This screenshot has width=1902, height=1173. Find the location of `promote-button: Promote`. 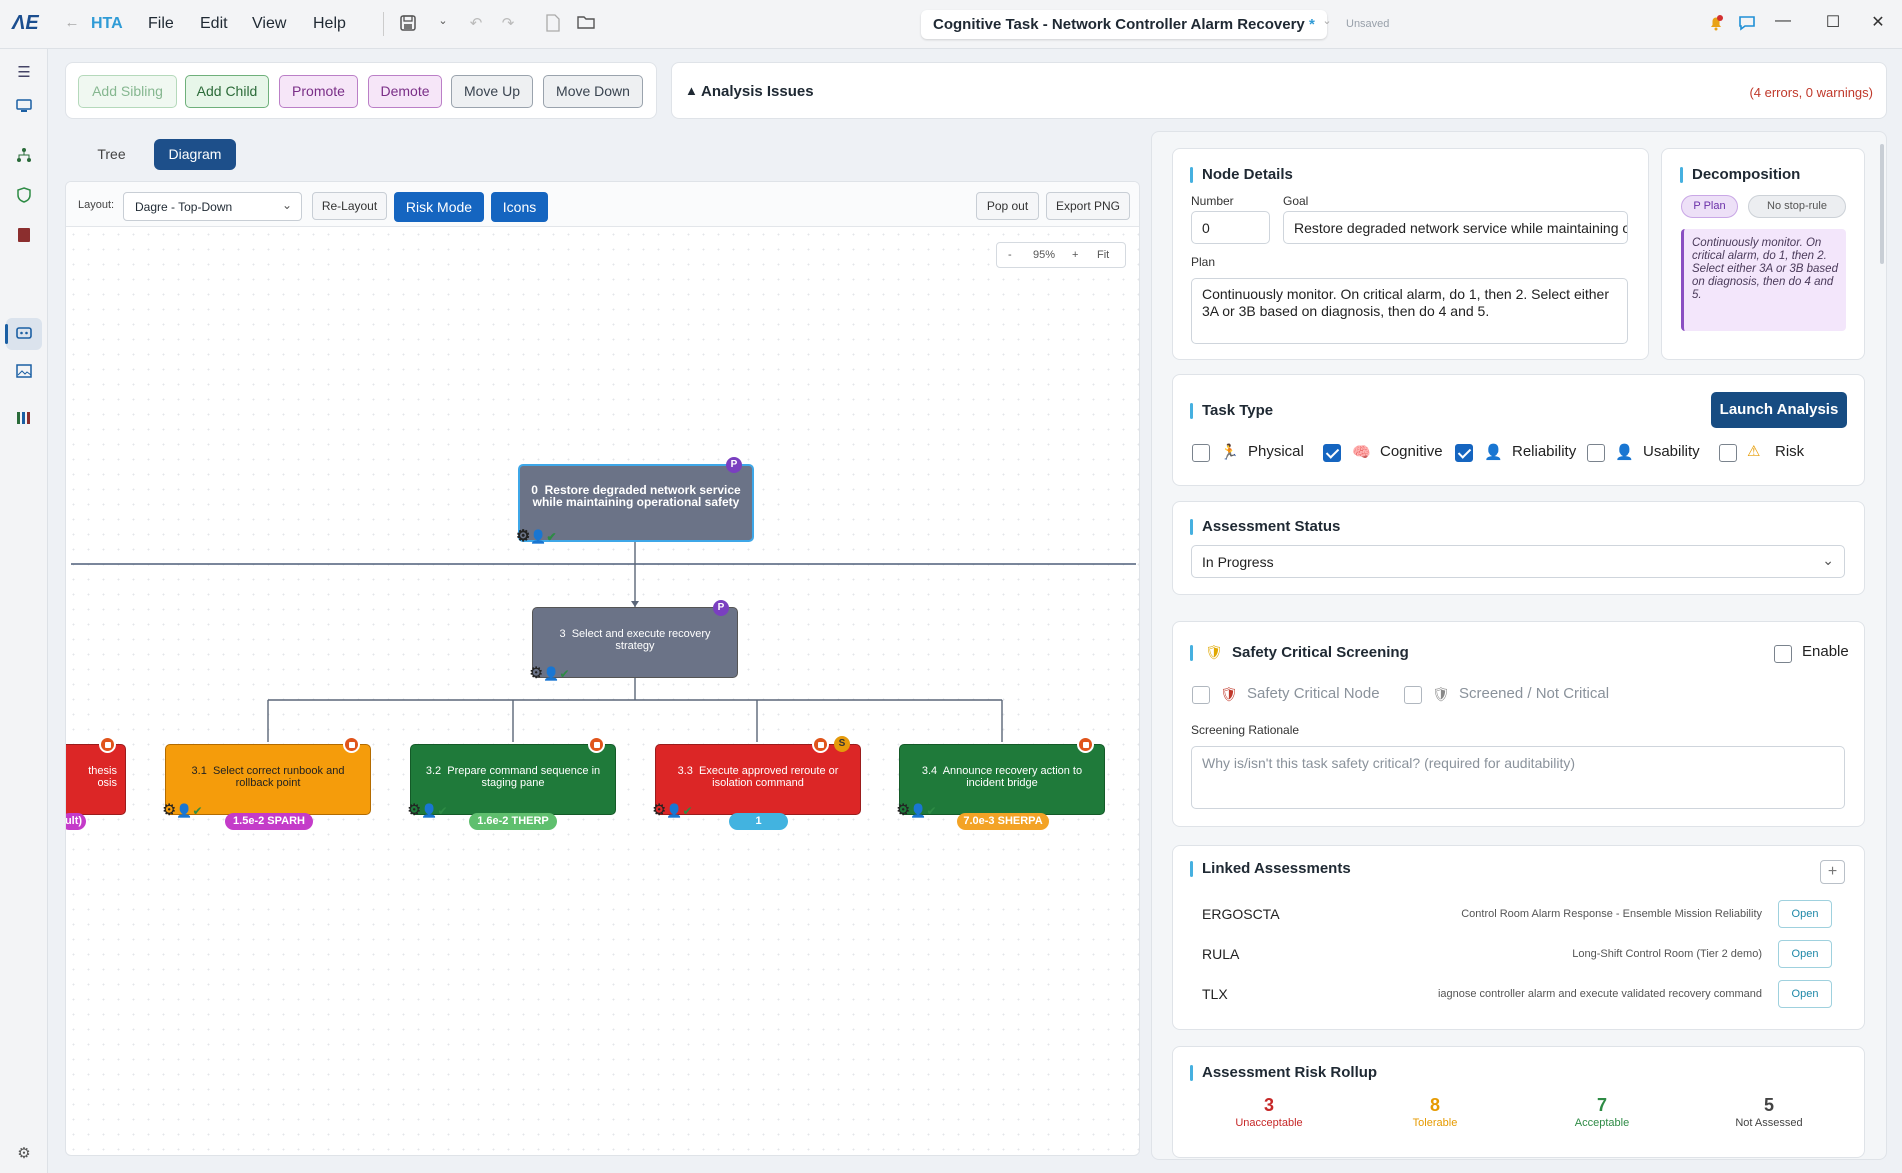

promote-button: Promote is located at coordinates (318, 91).